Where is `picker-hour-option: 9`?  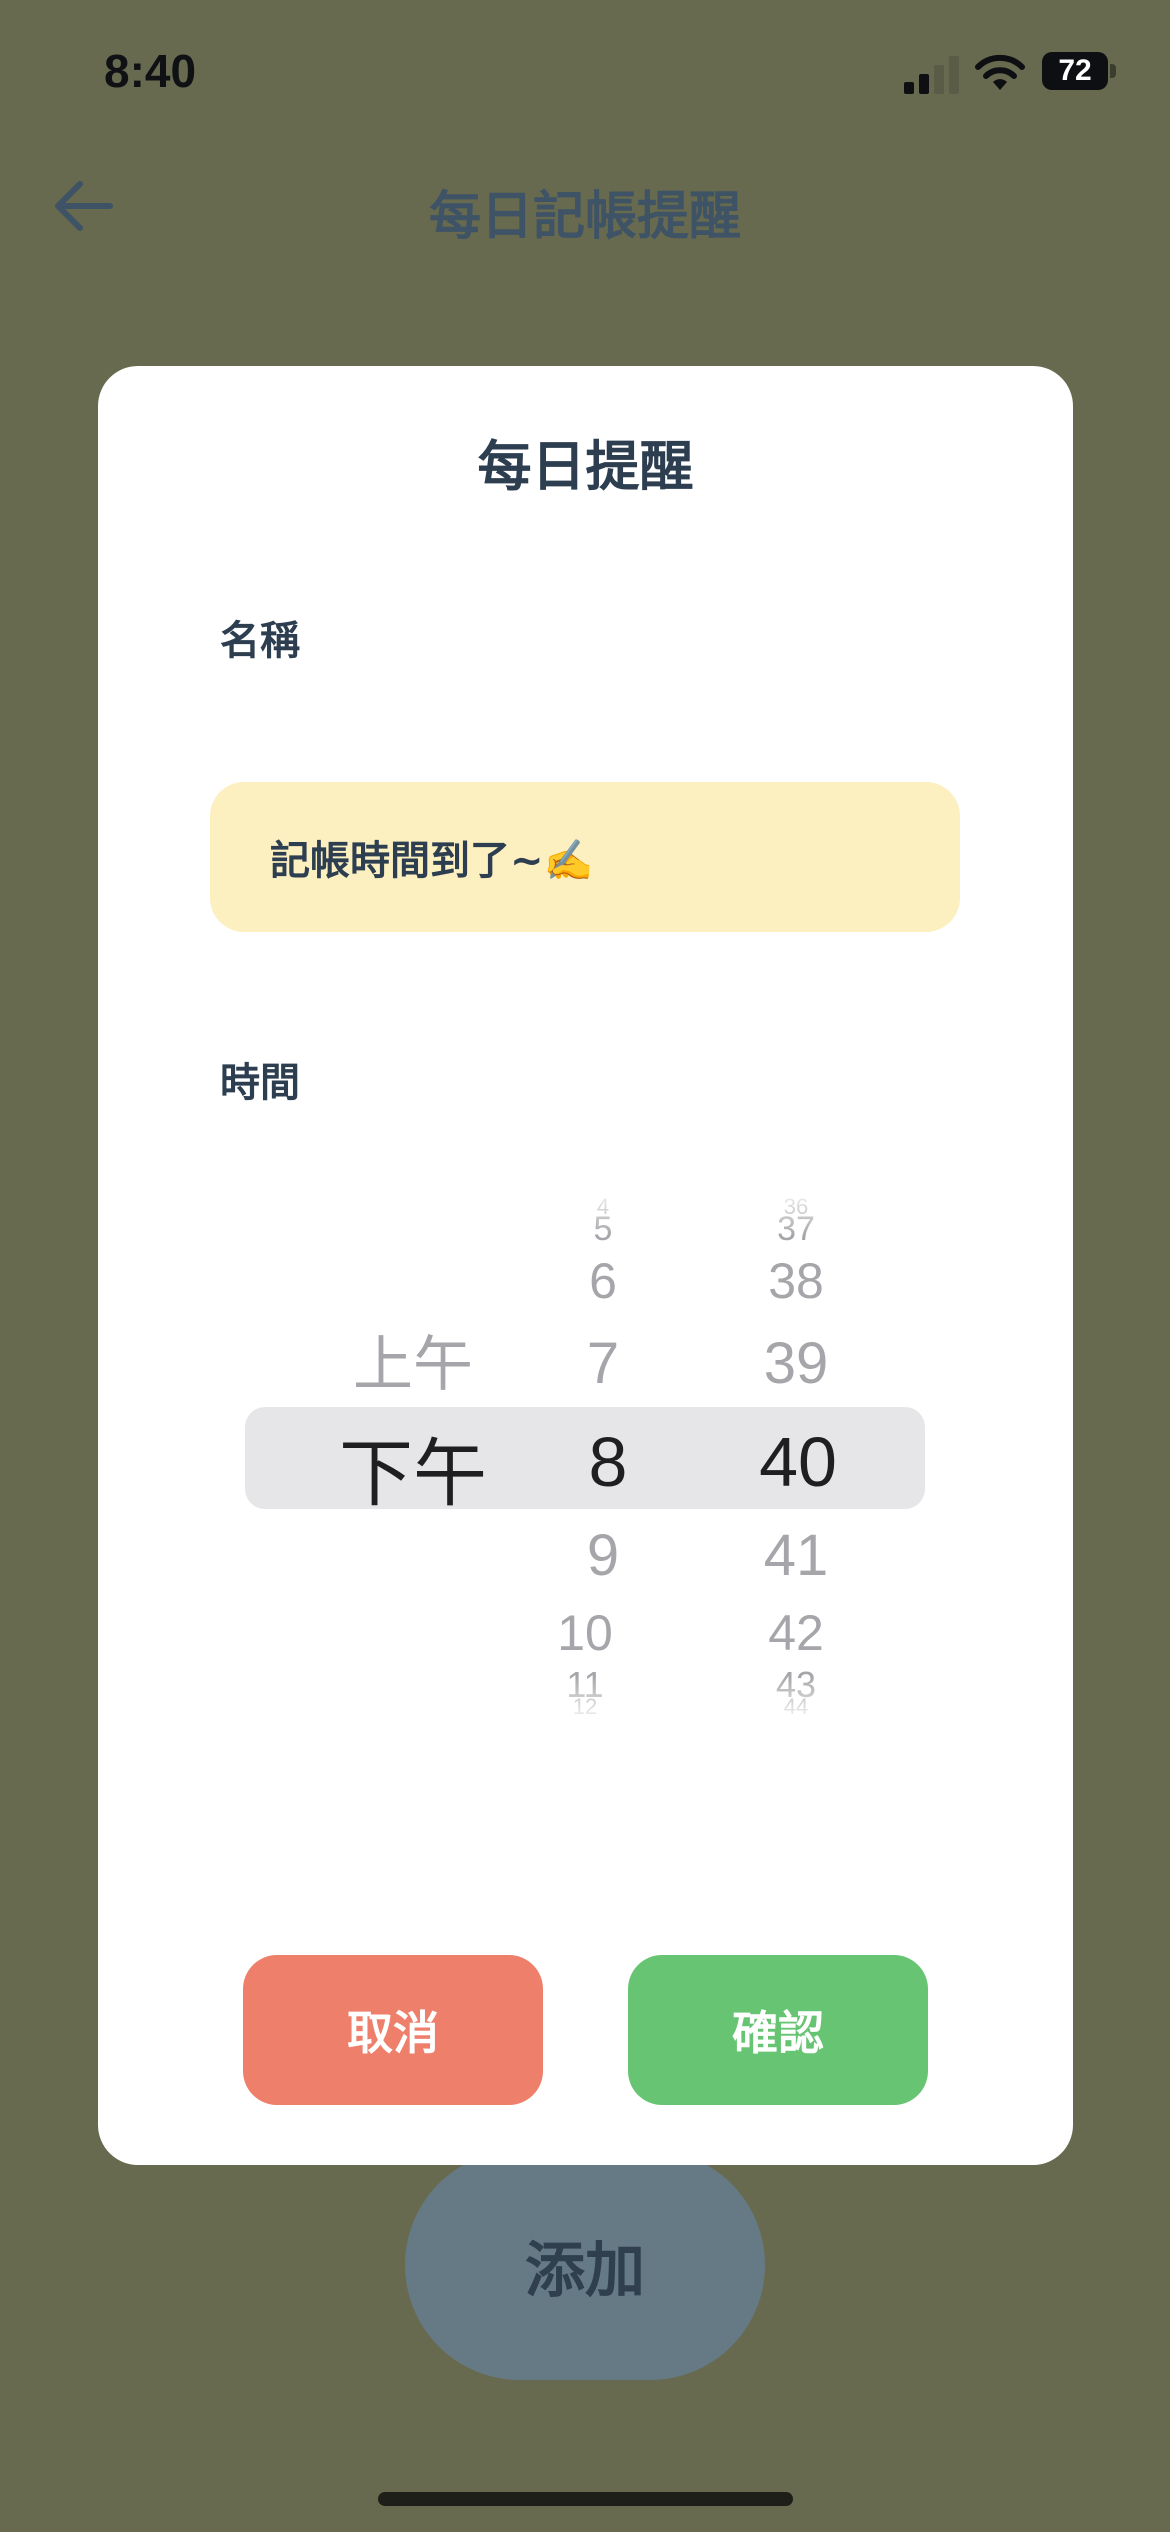
picker-hour-option: 9 is located at coordinates (603, 1555).